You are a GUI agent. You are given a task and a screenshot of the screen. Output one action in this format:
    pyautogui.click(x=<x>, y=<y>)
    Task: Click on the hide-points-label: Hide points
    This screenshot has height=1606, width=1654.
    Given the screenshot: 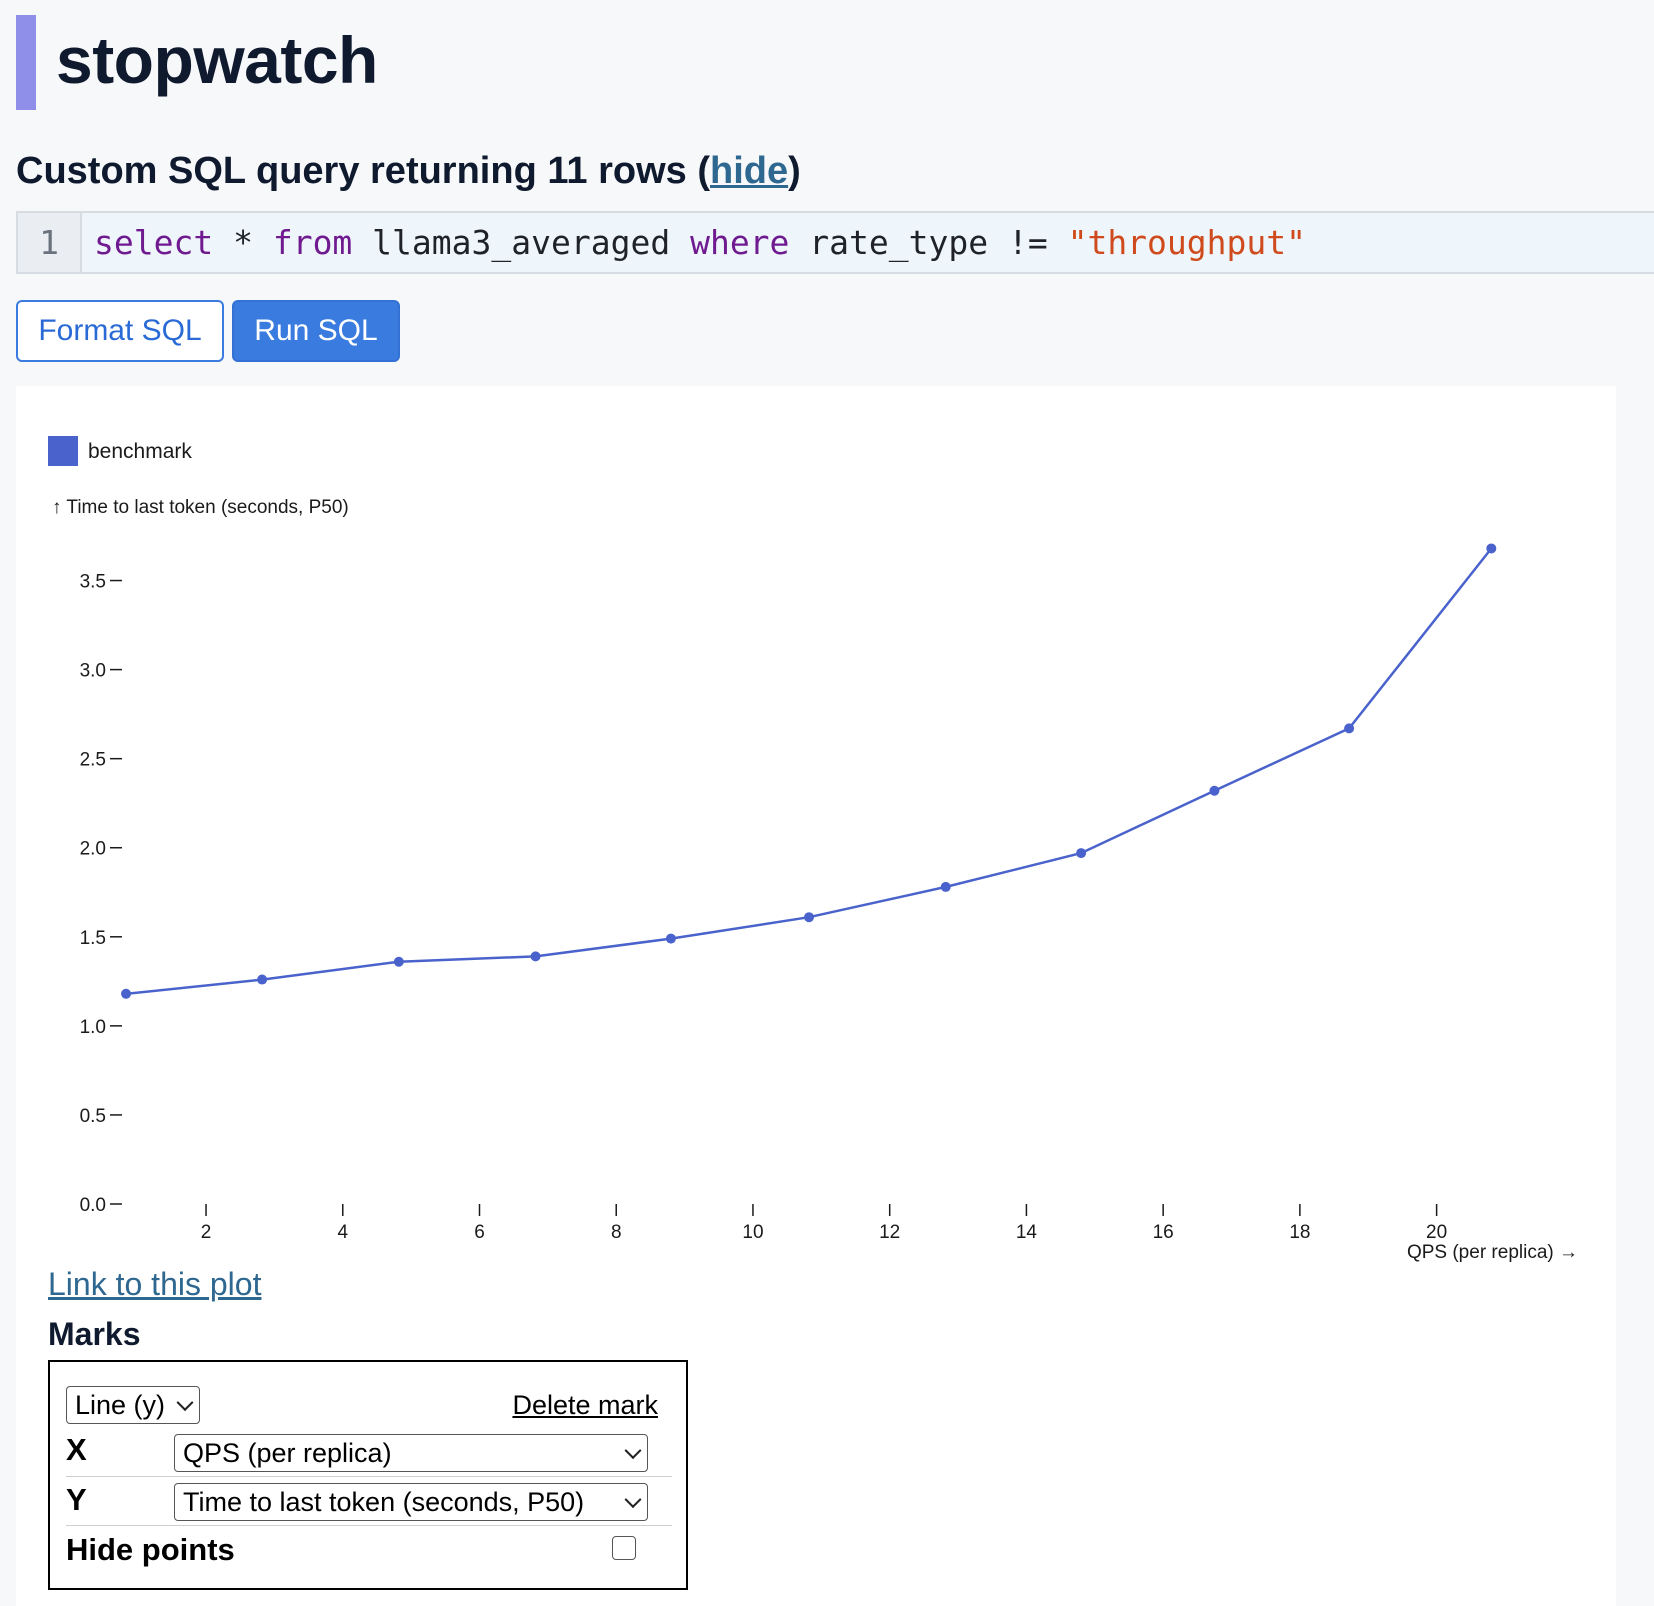 What is the action you would take?
    pyautogui.click(x=150, y=1549)
    